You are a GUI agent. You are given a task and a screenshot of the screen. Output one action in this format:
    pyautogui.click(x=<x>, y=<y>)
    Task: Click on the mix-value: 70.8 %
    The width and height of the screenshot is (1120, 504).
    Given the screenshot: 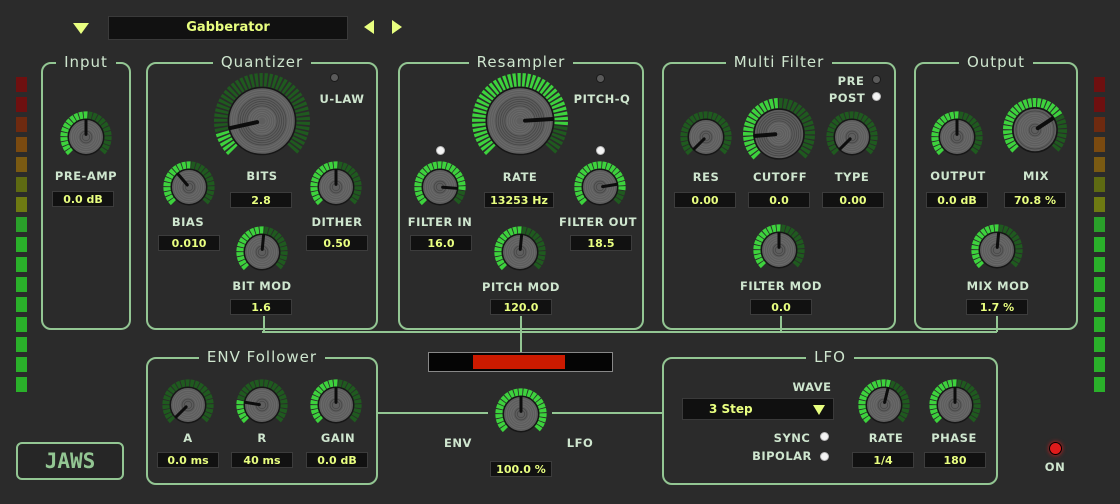 What is the action you would take?
    pyautogui.click(x=1035, y=200)
    